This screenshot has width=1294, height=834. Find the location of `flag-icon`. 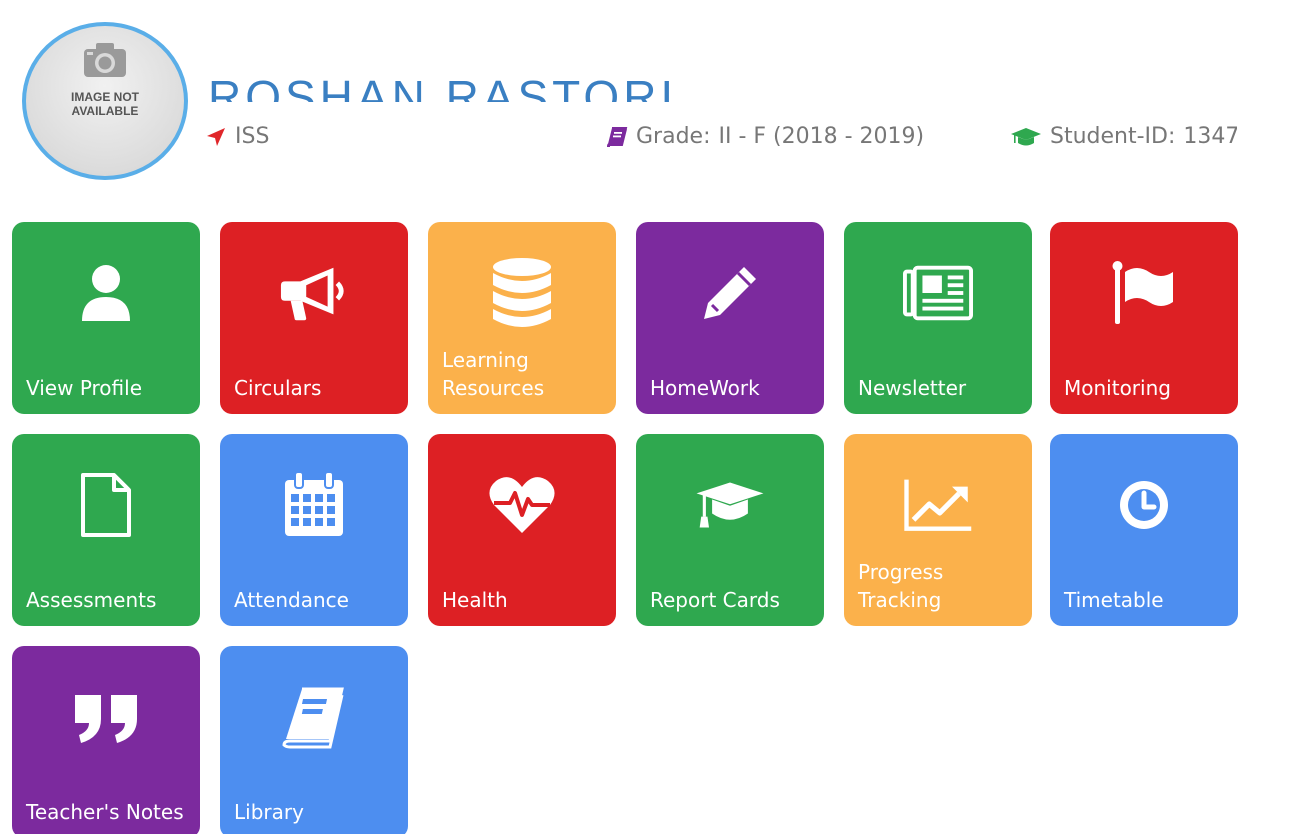

flag-icon is located at coordinates (1144, 293).